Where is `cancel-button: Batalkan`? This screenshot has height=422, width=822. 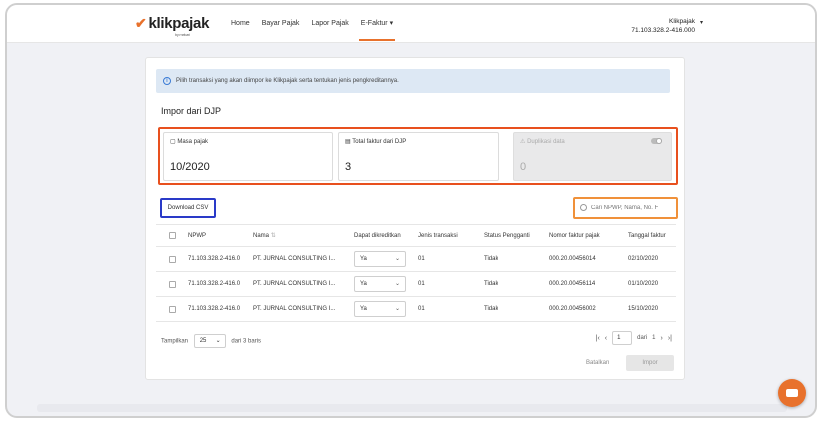 cancel-button: Batalkan is located at coordinates (597, 363).